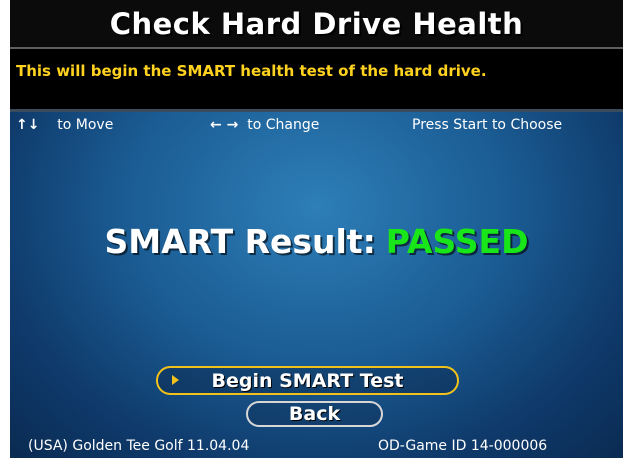 This screenshot has height=458, width=625. What do you see at coordinates (139, 446) in the screenshot?
I see `game-version-info: (USA) Golden Tee Golf 11.04.04` at bounding box center [139, 446].